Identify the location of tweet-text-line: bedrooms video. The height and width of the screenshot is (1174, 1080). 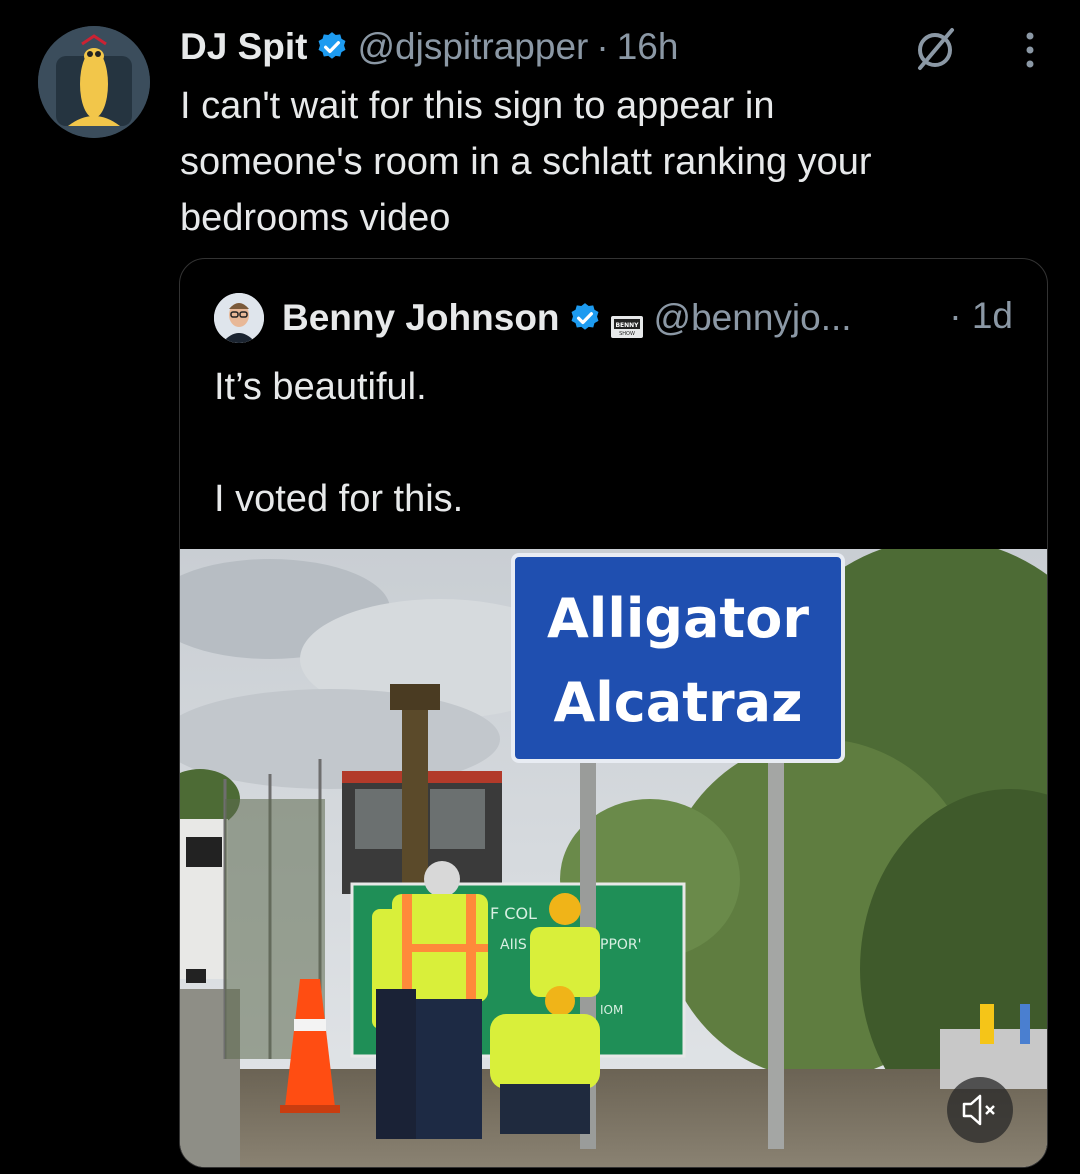
(315, 218).